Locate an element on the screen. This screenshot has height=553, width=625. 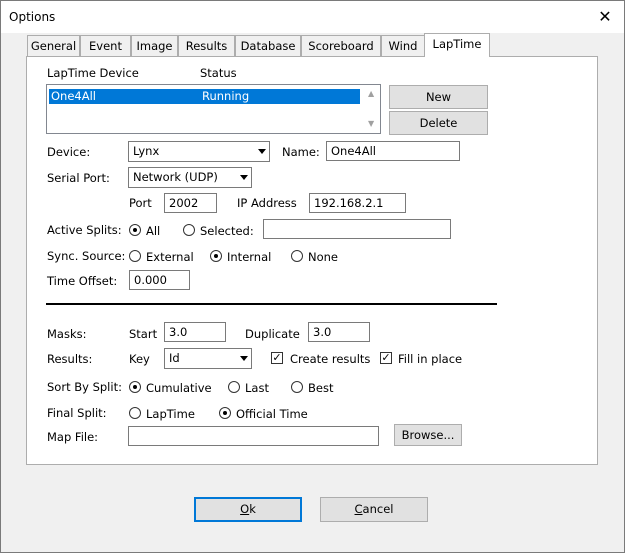
list-item-status: Running is located at coordinates (226, 96).